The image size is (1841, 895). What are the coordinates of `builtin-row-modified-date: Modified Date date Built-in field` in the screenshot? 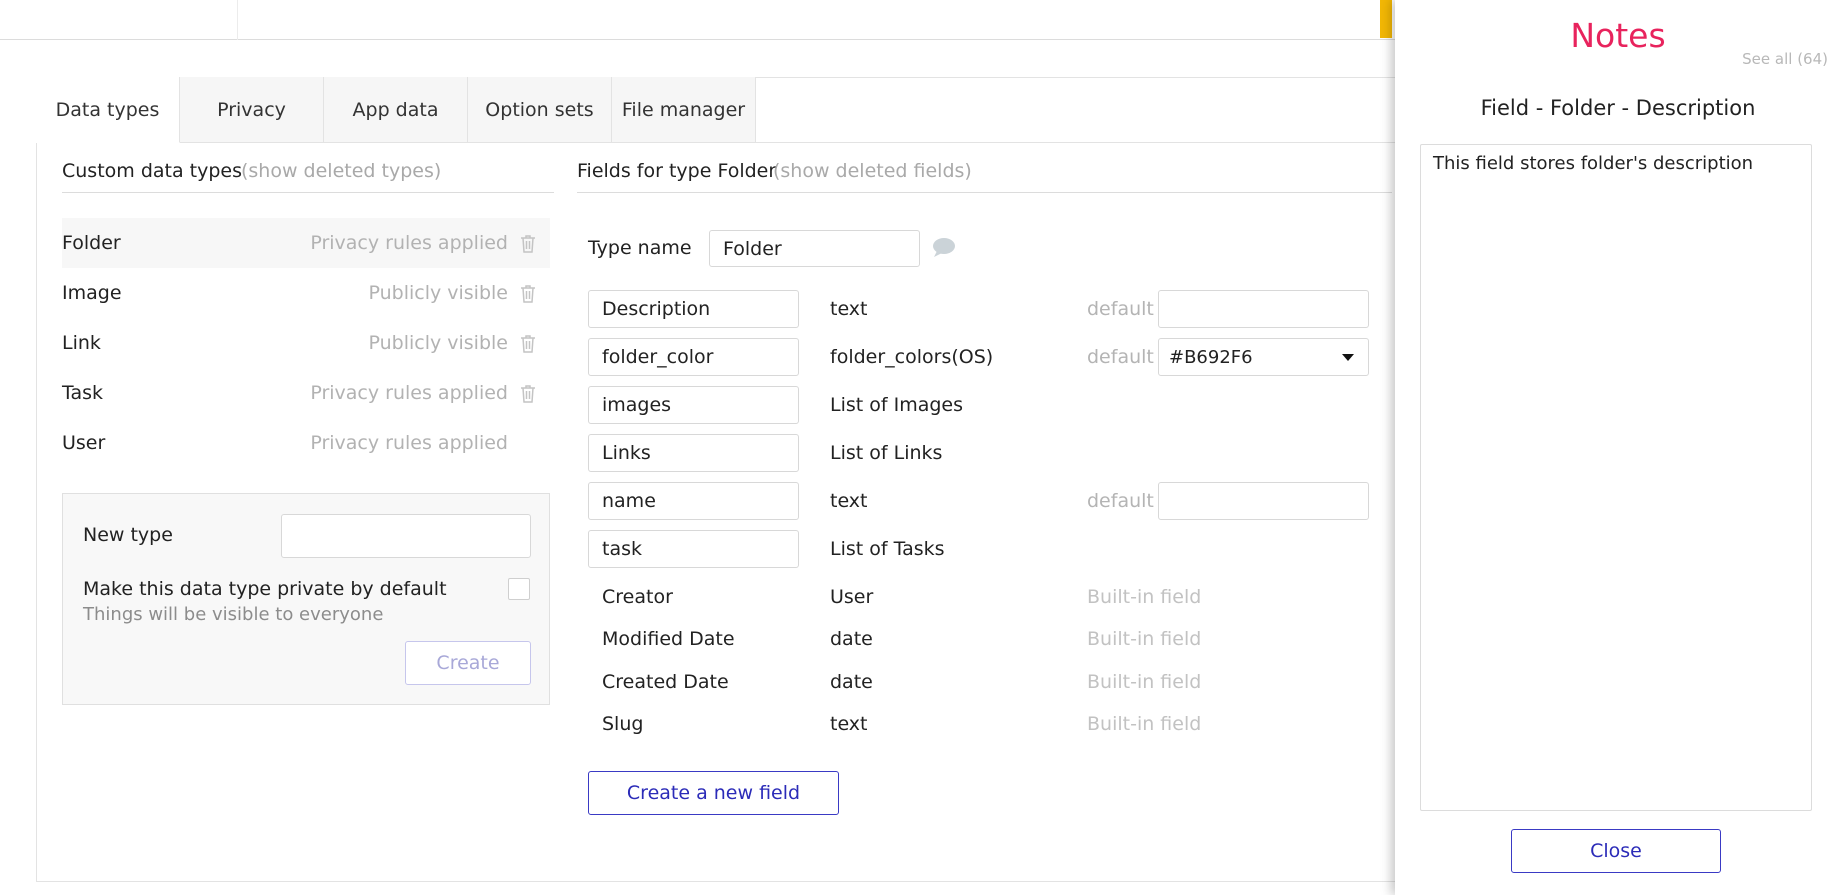 It's located at (978, 639).